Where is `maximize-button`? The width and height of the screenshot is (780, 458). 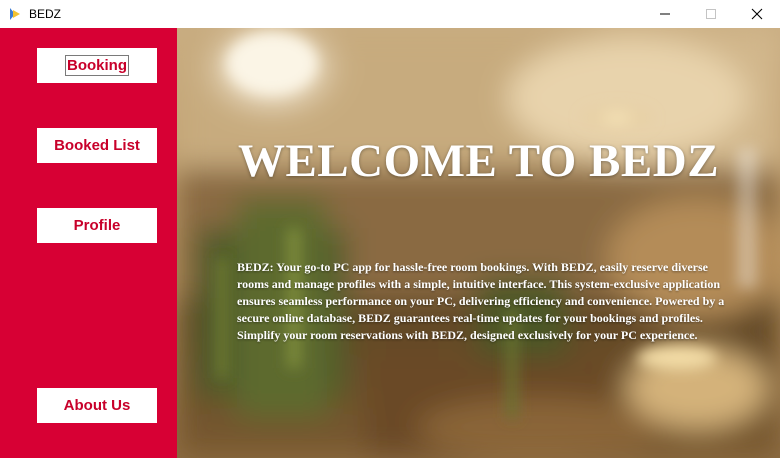
maximize-button is located at coordinates (711, 14).